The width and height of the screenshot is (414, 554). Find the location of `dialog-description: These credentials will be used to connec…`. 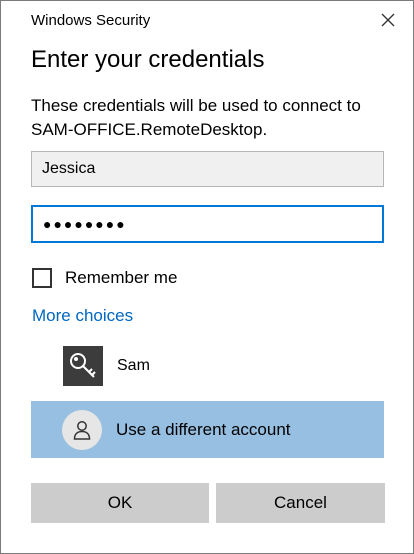

dialog-description: These credentials will be used to connec… is located at coordinates (196, 117).